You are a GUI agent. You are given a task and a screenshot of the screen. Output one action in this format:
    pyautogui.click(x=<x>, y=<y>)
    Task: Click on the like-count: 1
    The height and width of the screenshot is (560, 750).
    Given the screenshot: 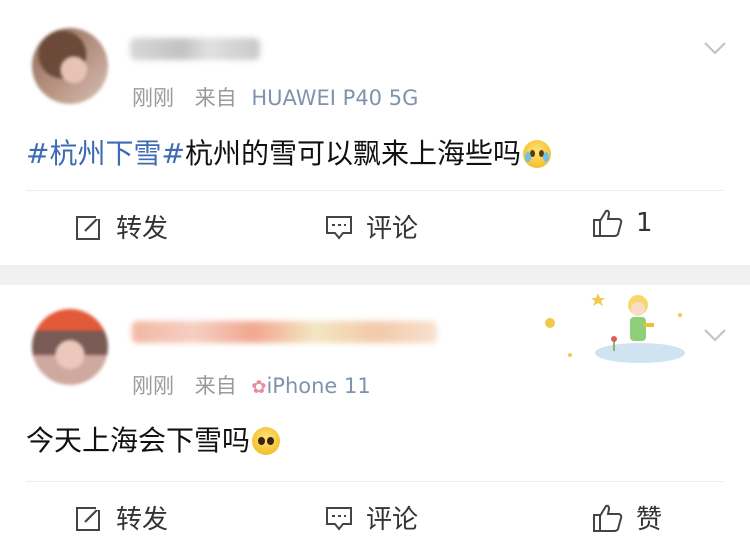 What is the action you would take?
    pyautogui.click(x=644, y=223)
    